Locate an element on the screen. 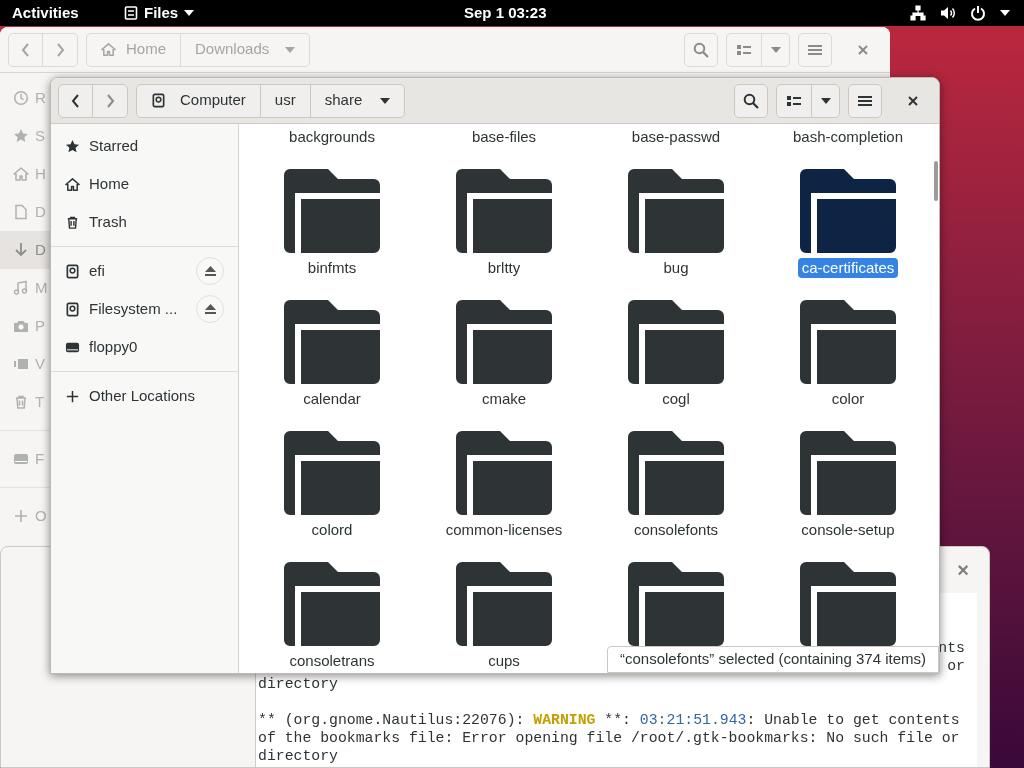 This screenshot has height=768, width=1024. file-name: binfmts is located at coordinates (332, 268).